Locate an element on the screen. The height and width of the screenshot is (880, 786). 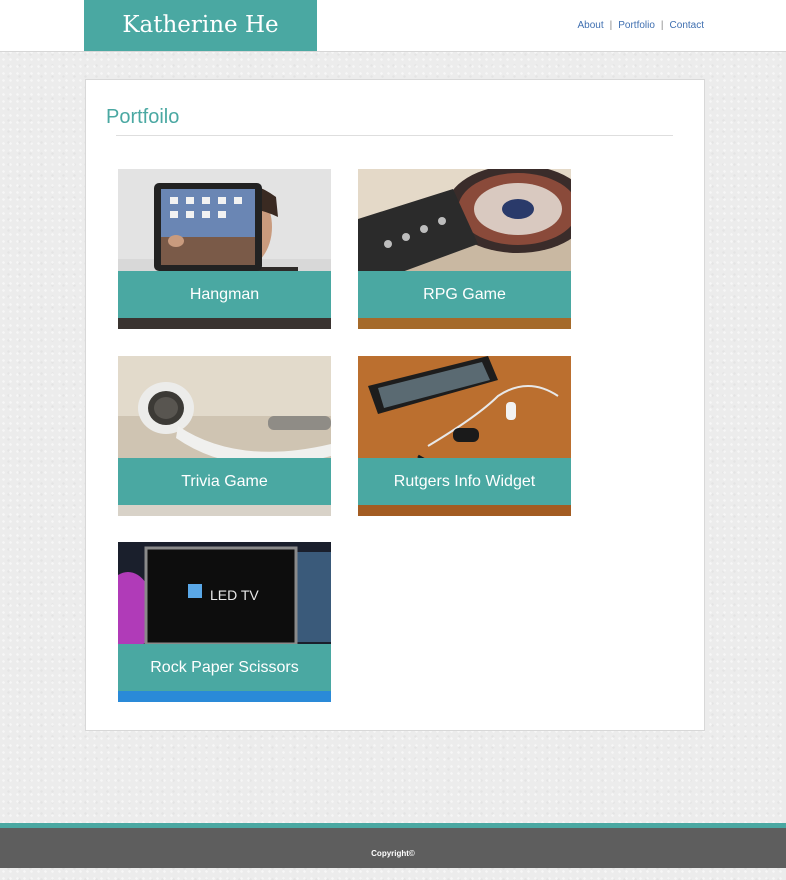
project-title: Hangman is located at coordinates (224, 294).